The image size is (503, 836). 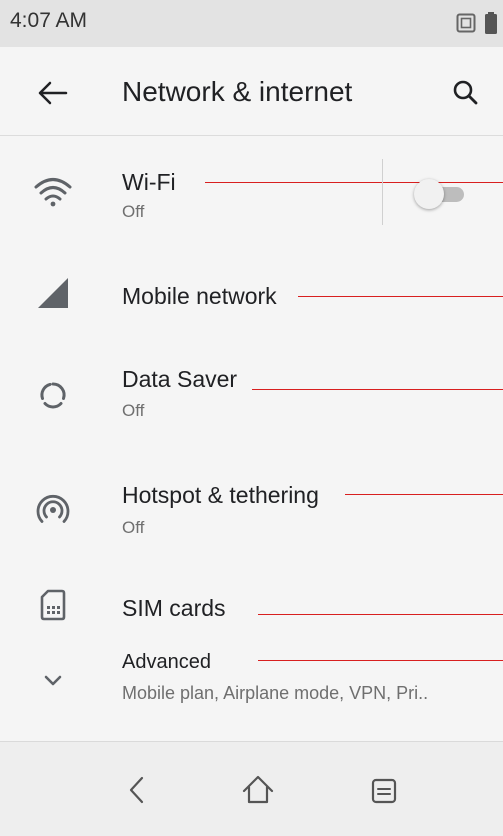 What do you see at coordinates (251, 398) in the screenshot?
I see `data-saver-item: Data Saver Off` at bounding box center [251, 398].